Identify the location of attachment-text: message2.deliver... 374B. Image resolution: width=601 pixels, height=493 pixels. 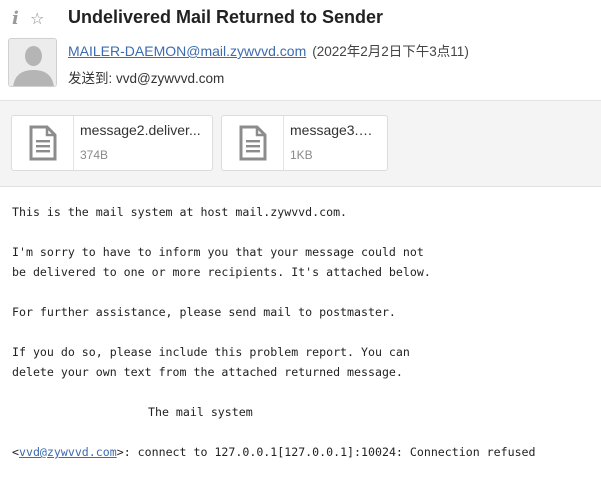
(143, 143).